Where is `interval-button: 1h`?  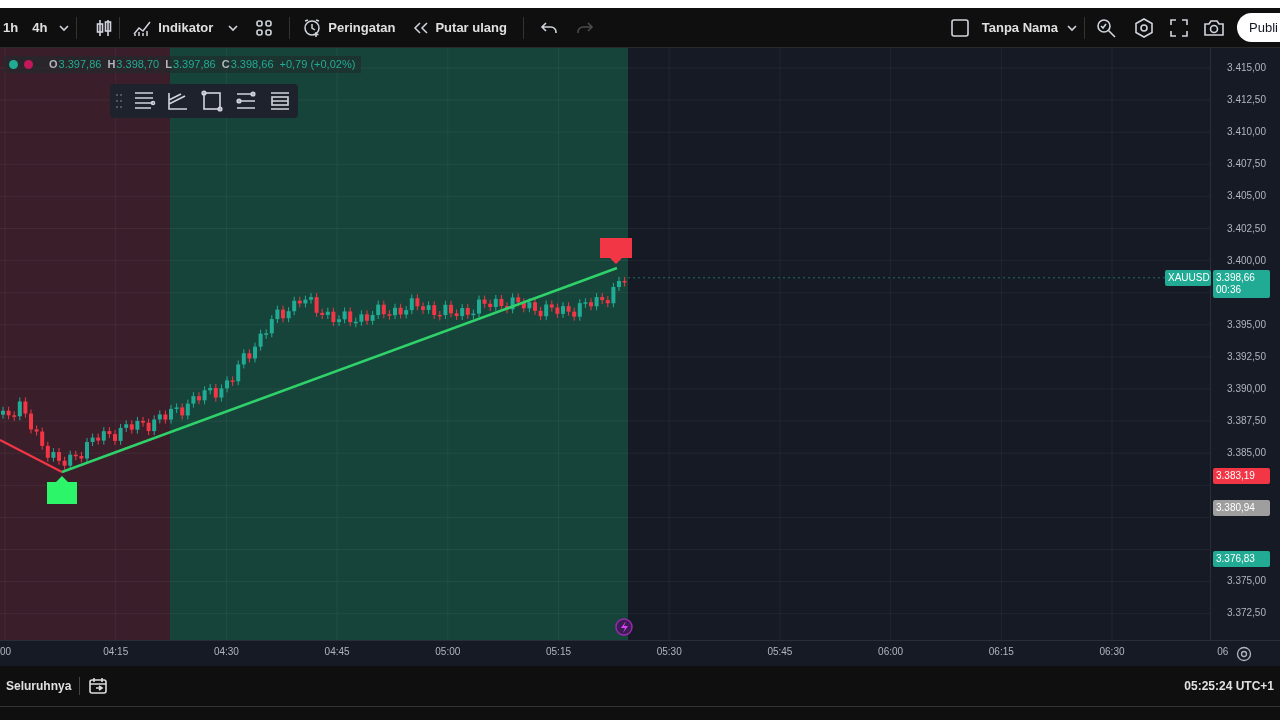 interval-button: 1h is located at coordinates (11, 27).